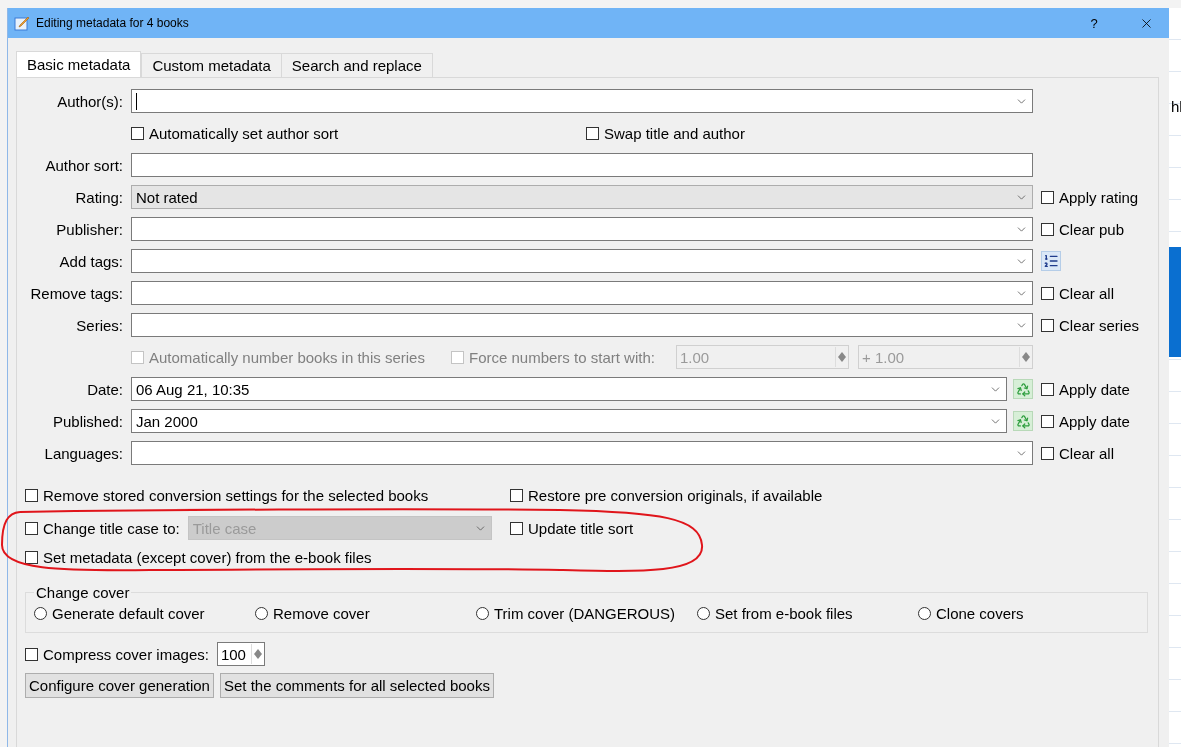 The image size is (1181, 747). Describe the element at coordinates (22, 23) in the screenshot. I see `edit-document-icon` at that location.